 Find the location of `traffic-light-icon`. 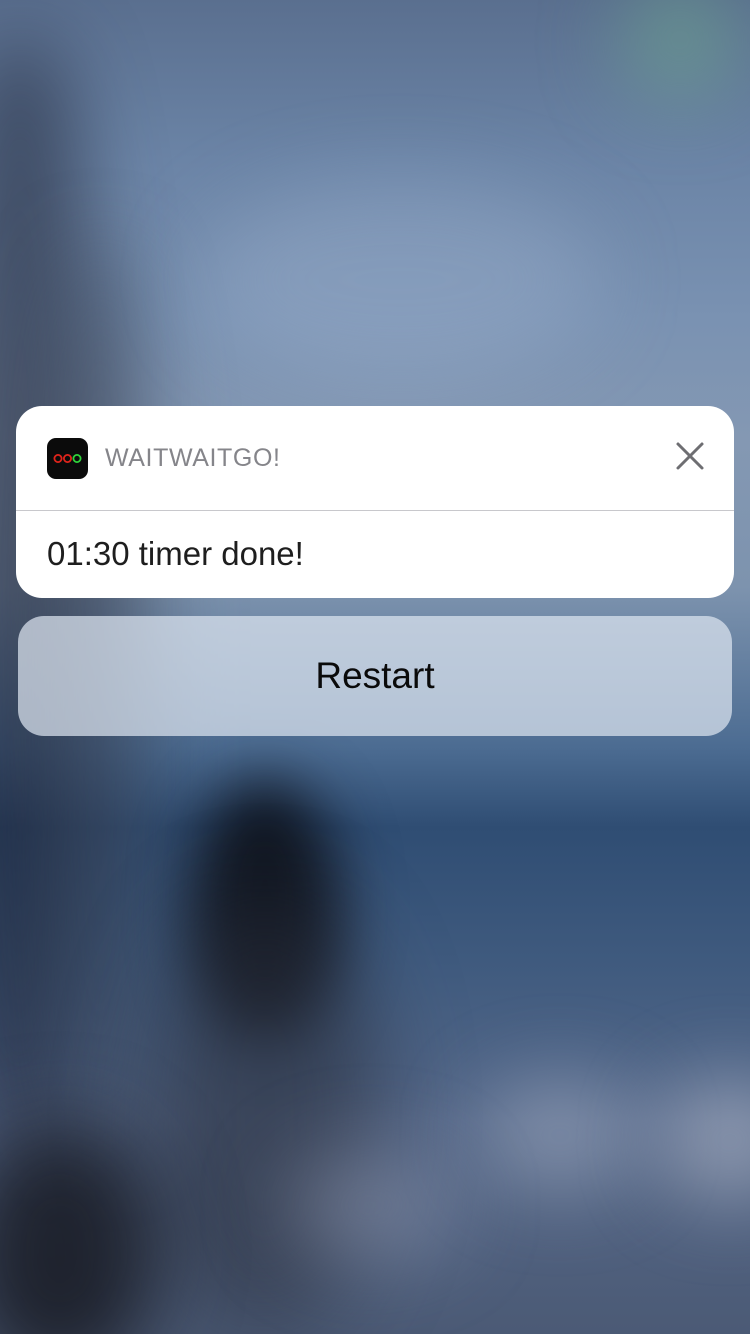

traffic-light-icon is located at coordinates (67, 458).